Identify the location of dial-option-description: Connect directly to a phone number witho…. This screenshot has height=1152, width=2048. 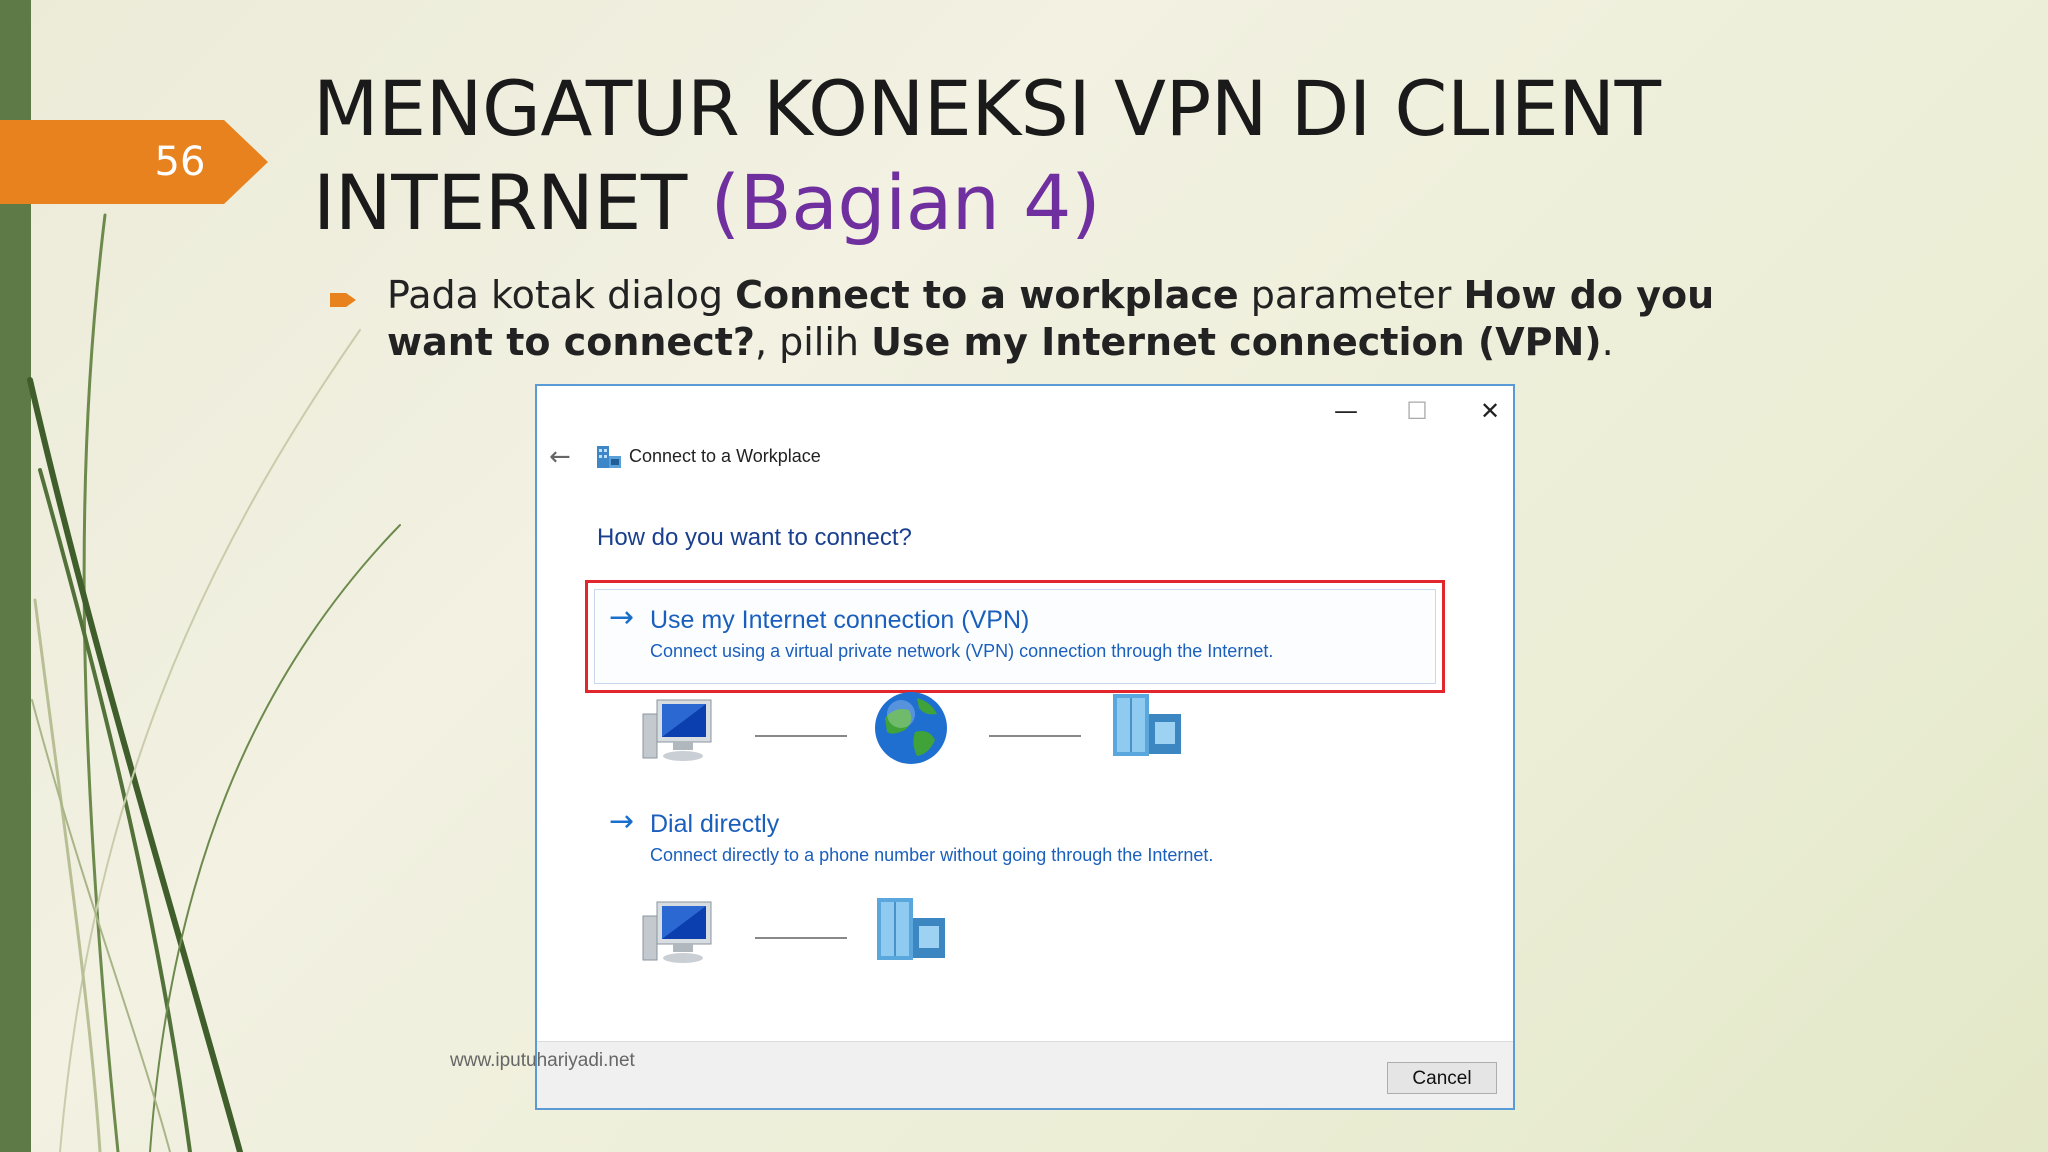
(932, 855).